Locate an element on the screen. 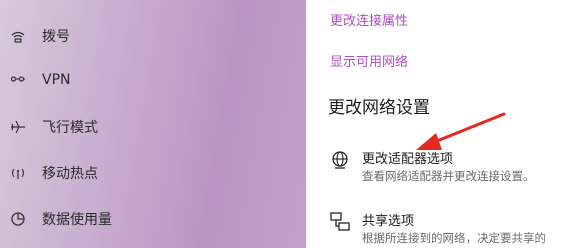 The height and width of the screenshot is (248, 568). change-adapter-options: 更改适配器选项 查看网络适配器并更改连接设置。 is located at coordinates (437, 166).